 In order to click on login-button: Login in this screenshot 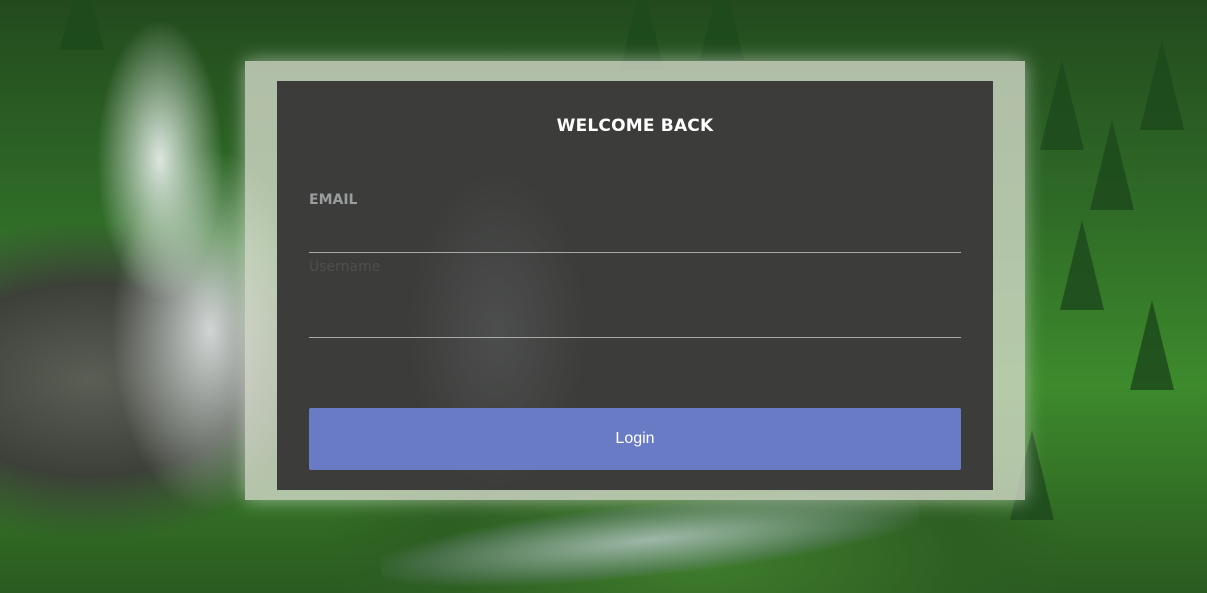, I will do `click(635, 439)`.